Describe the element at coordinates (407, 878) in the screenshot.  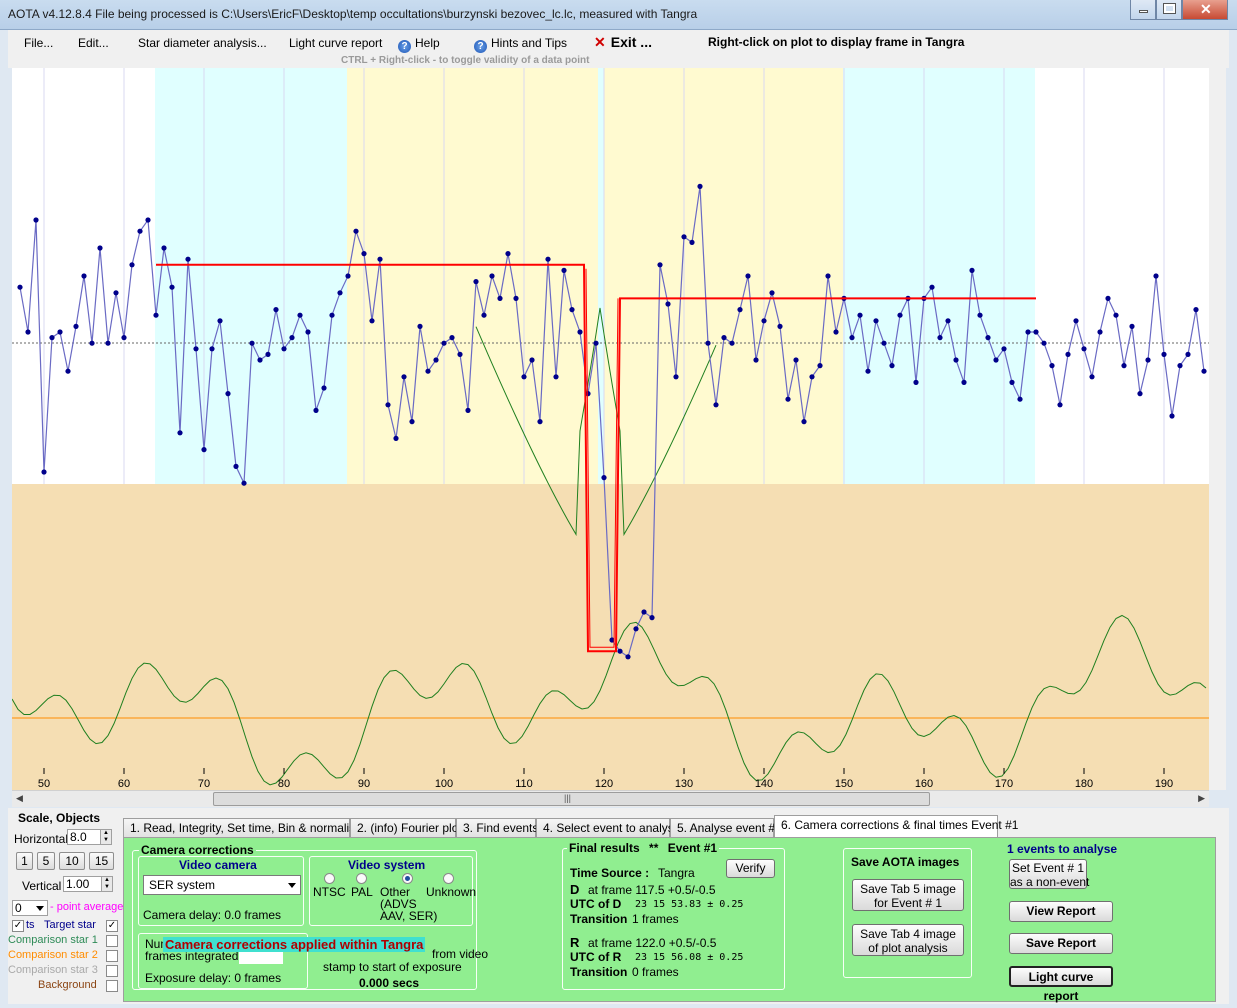
I see `other-radio` at that location.